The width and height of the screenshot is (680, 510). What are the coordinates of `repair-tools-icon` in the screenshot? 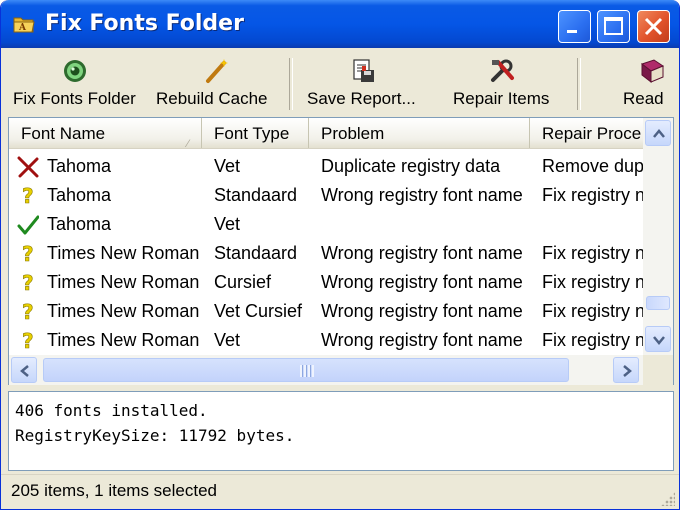 It's located at (503, 71).